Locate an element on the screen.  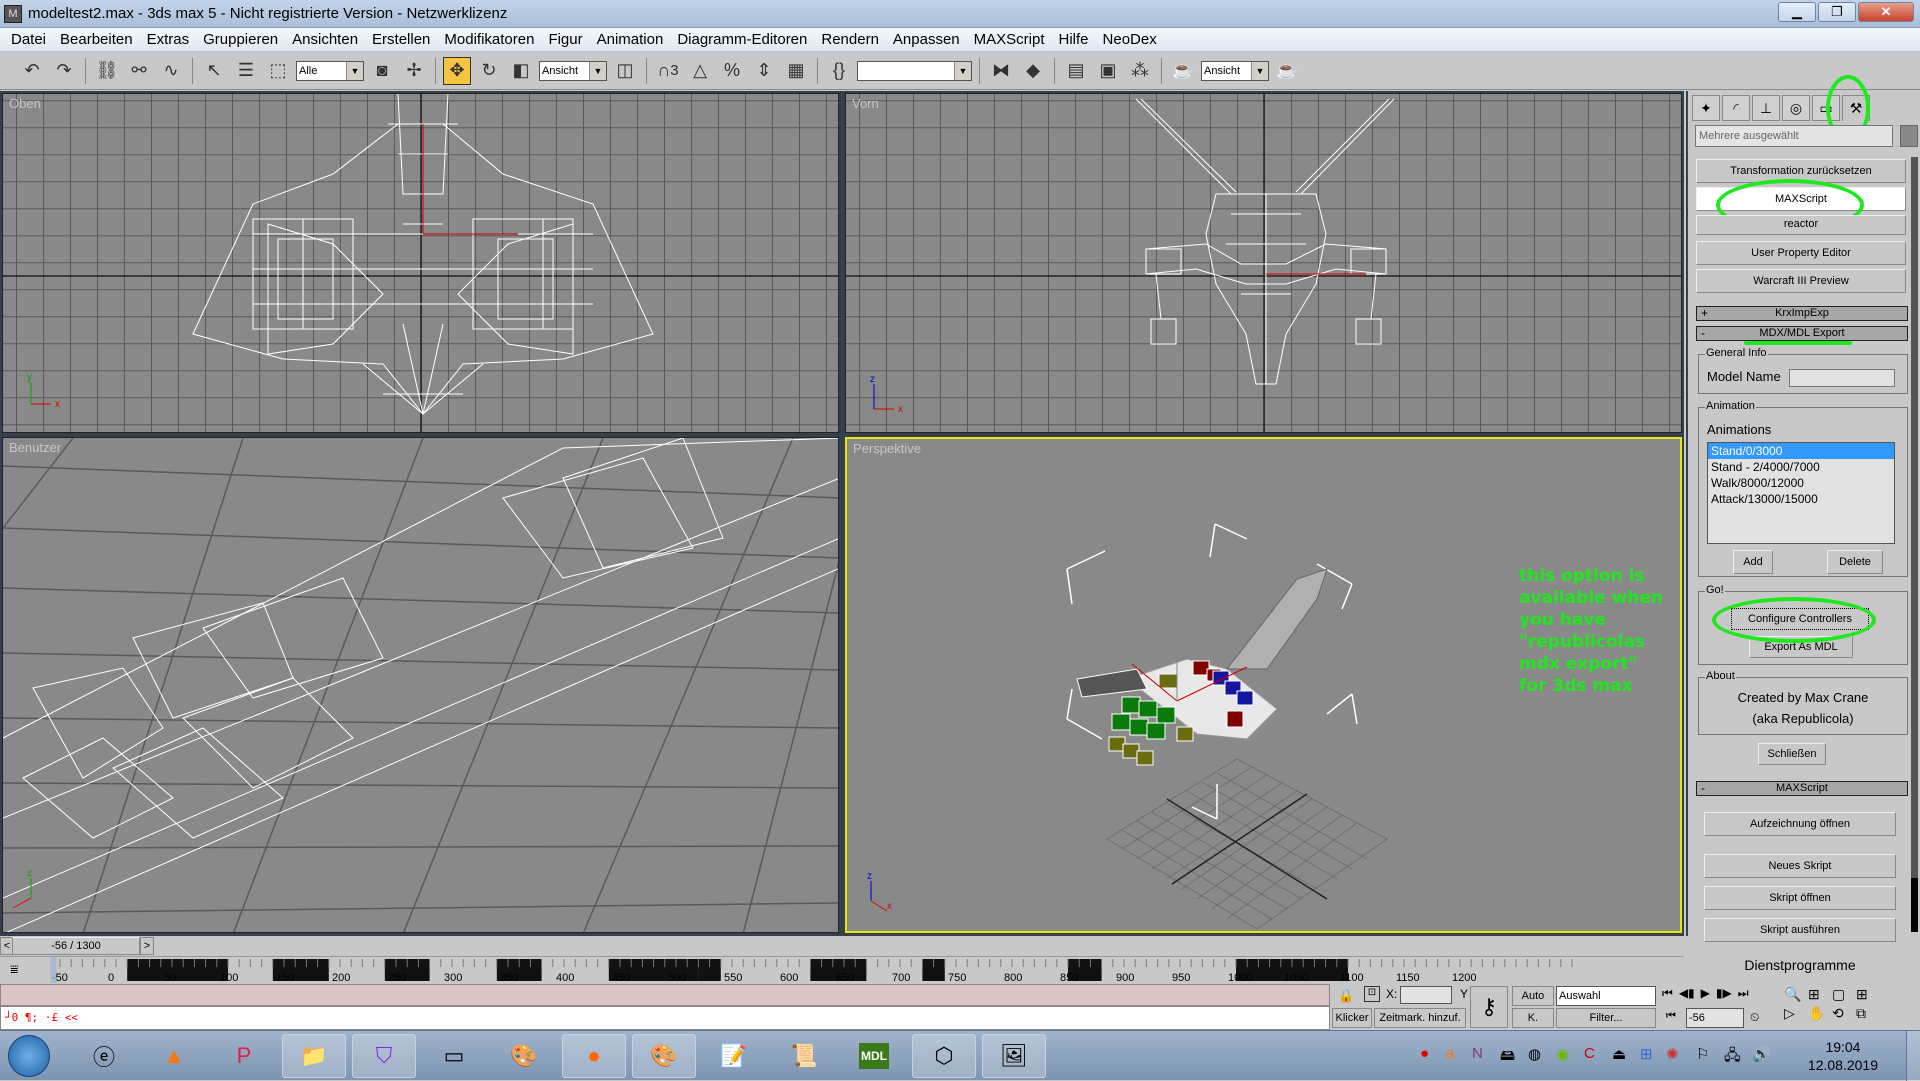
firefox-icon: ● is located at coordinates (594, 1056).